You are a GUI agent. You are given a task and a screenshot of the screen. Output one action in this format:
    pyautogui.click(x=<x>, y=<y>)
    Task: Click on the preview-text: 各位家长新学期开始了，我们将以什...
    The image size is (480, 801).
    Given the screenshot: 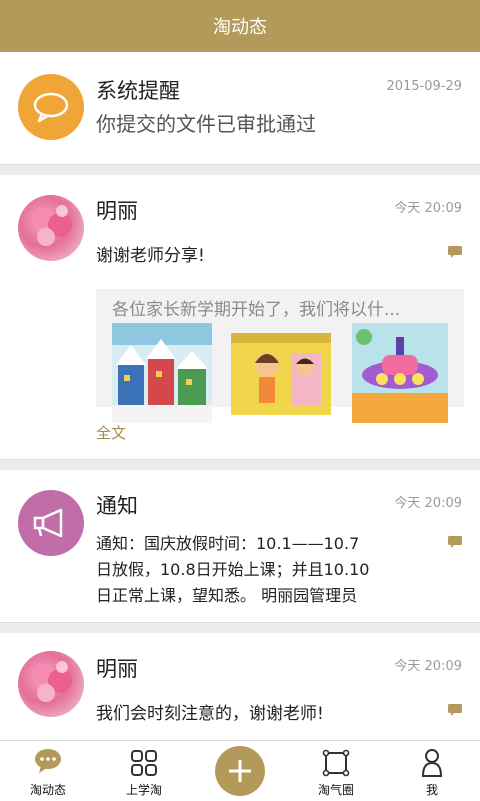 What is the action you would take?
    pyautogui.click(x=256, y=310)
    